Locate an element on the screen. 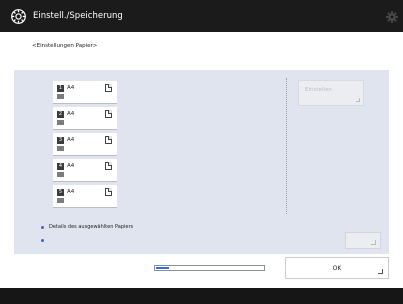  settings-button: Einstellen is located at coordinates (331, 93).